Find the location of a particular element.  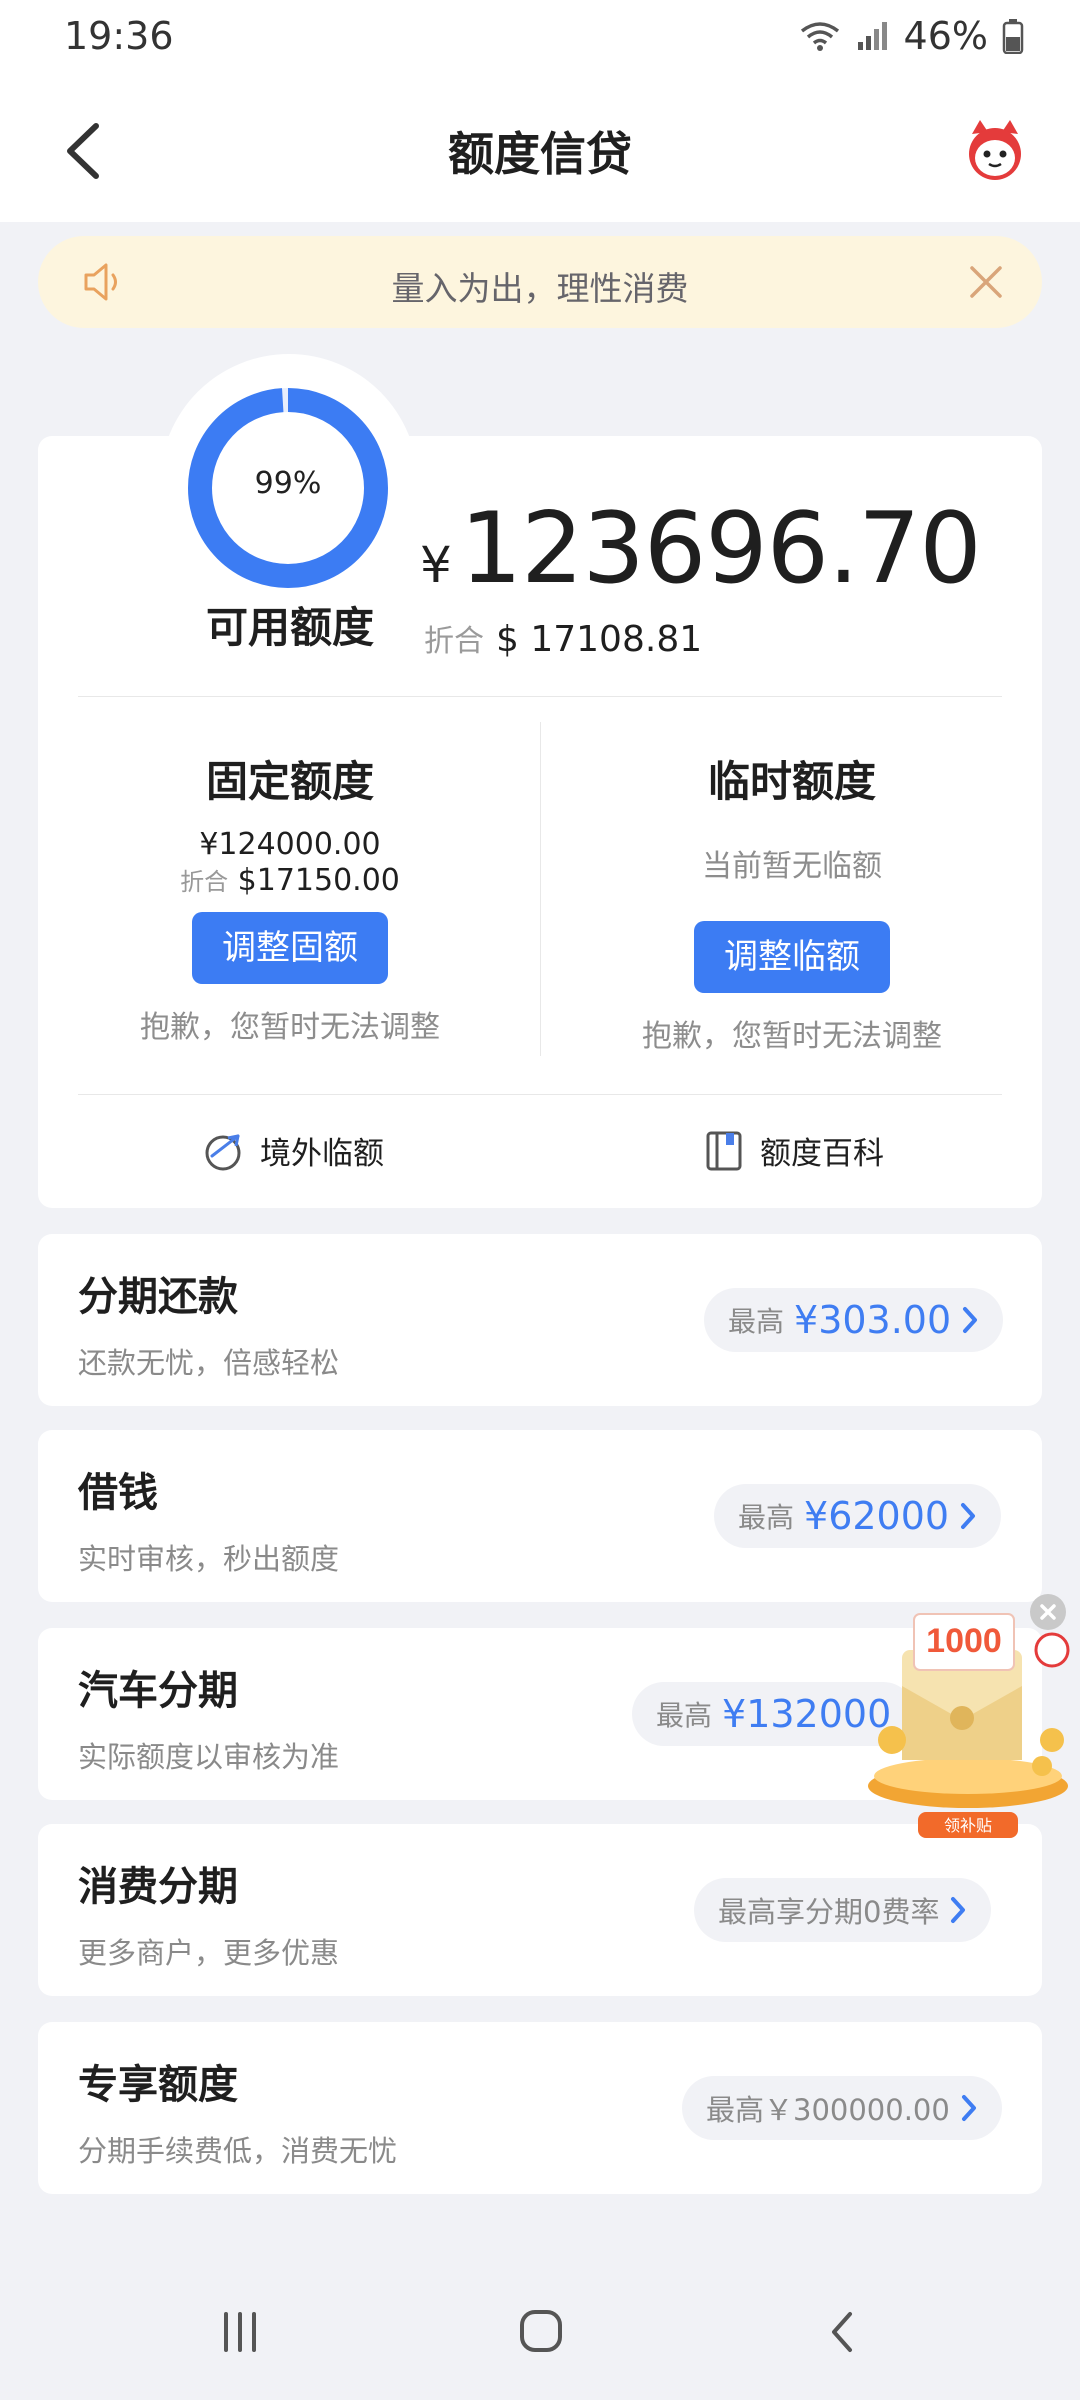

temp-quota-note: 抱歉，您暂时无法调整 is located at coordinates (792, 1036).